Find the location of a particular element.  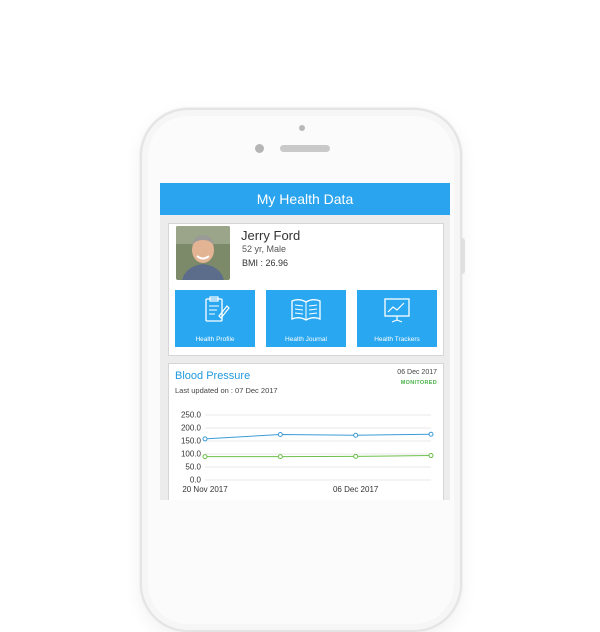

phone-front-camera is located at coordinates (259, 148).